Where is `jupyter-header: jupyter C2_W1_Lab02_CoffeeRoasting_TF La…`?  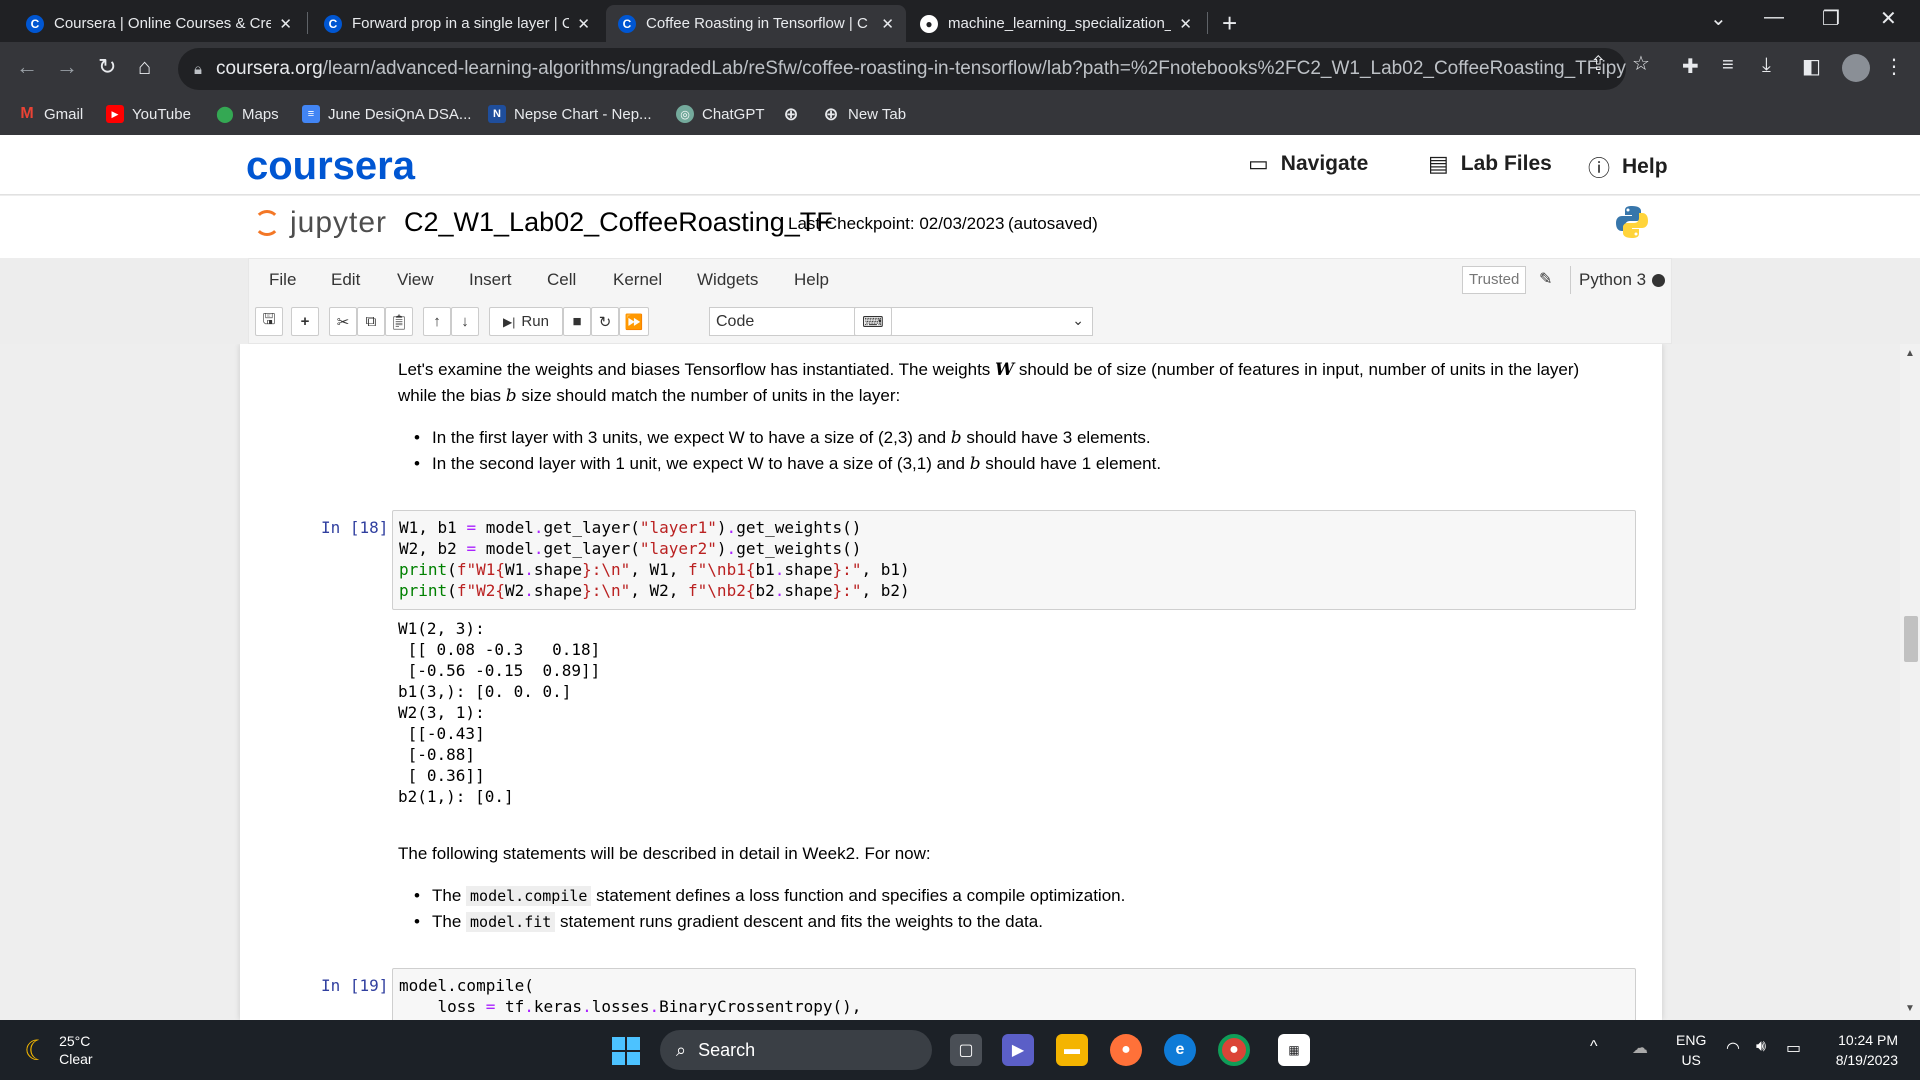
jupyter-header: jupyter C2_W1_Lab02_CoffeeRoasting_TF La… is located at coordinates (960, 227).